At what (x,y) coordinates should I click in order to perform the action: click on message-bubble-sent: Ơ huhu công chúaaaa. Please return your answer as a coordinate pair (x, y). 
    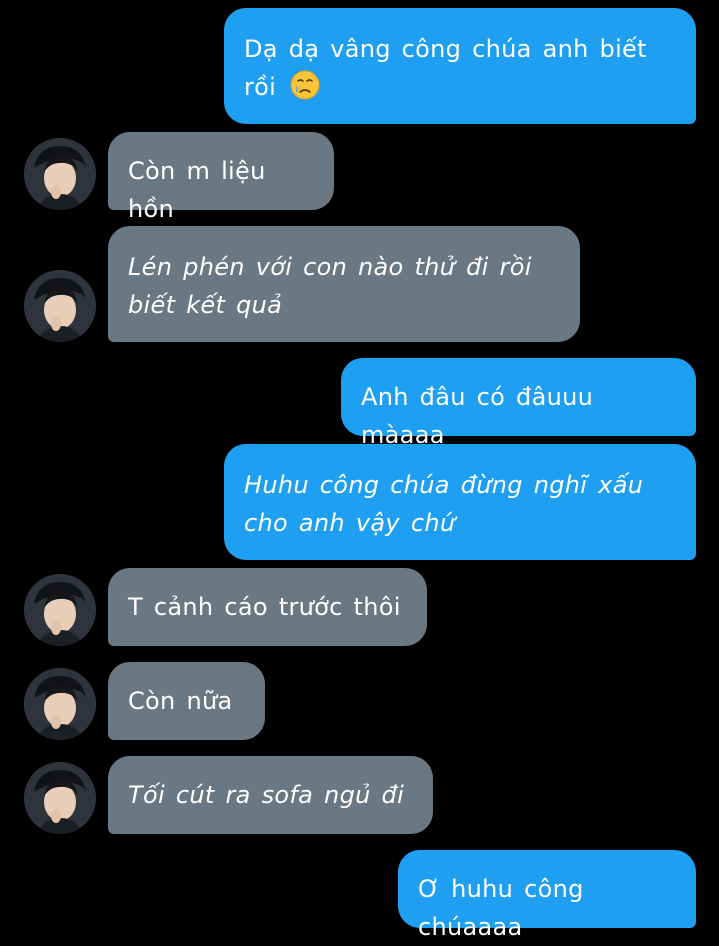
    Looking at the image, I should click on (547, 895).